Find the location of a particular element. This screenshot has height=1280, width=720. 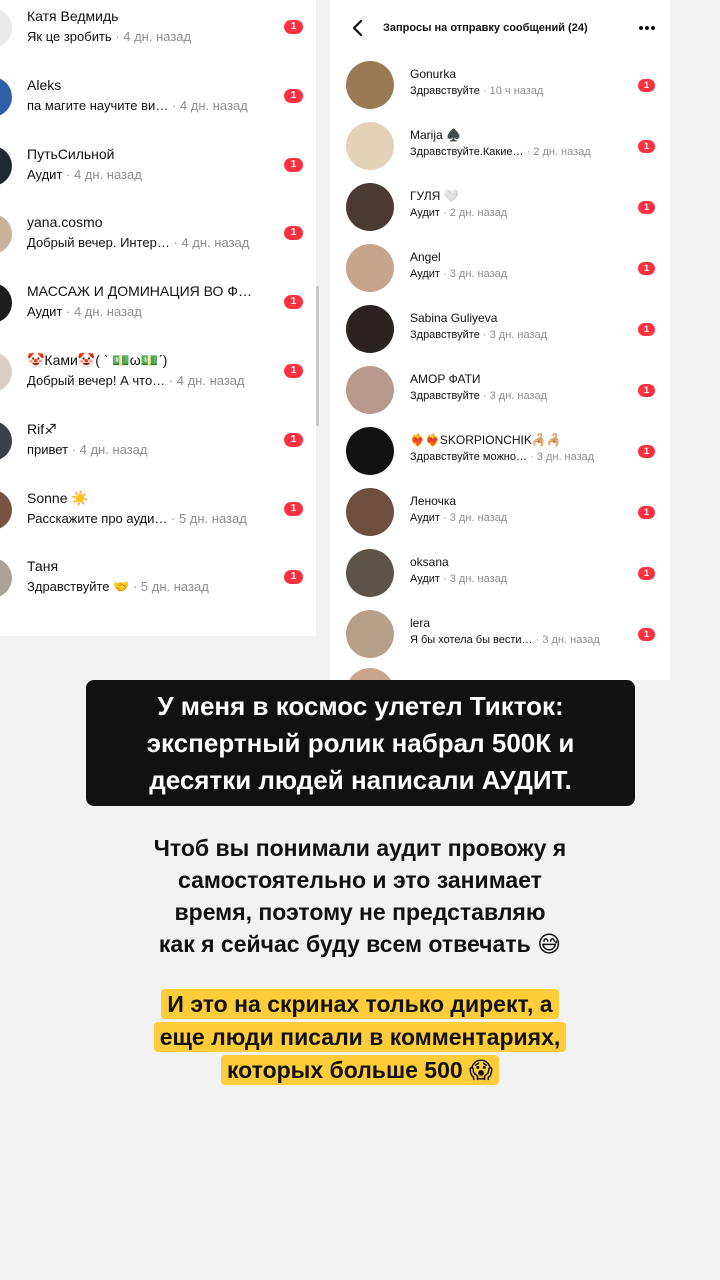

contact-name: Sonne ☀️ is located at coordinates (58, 497).